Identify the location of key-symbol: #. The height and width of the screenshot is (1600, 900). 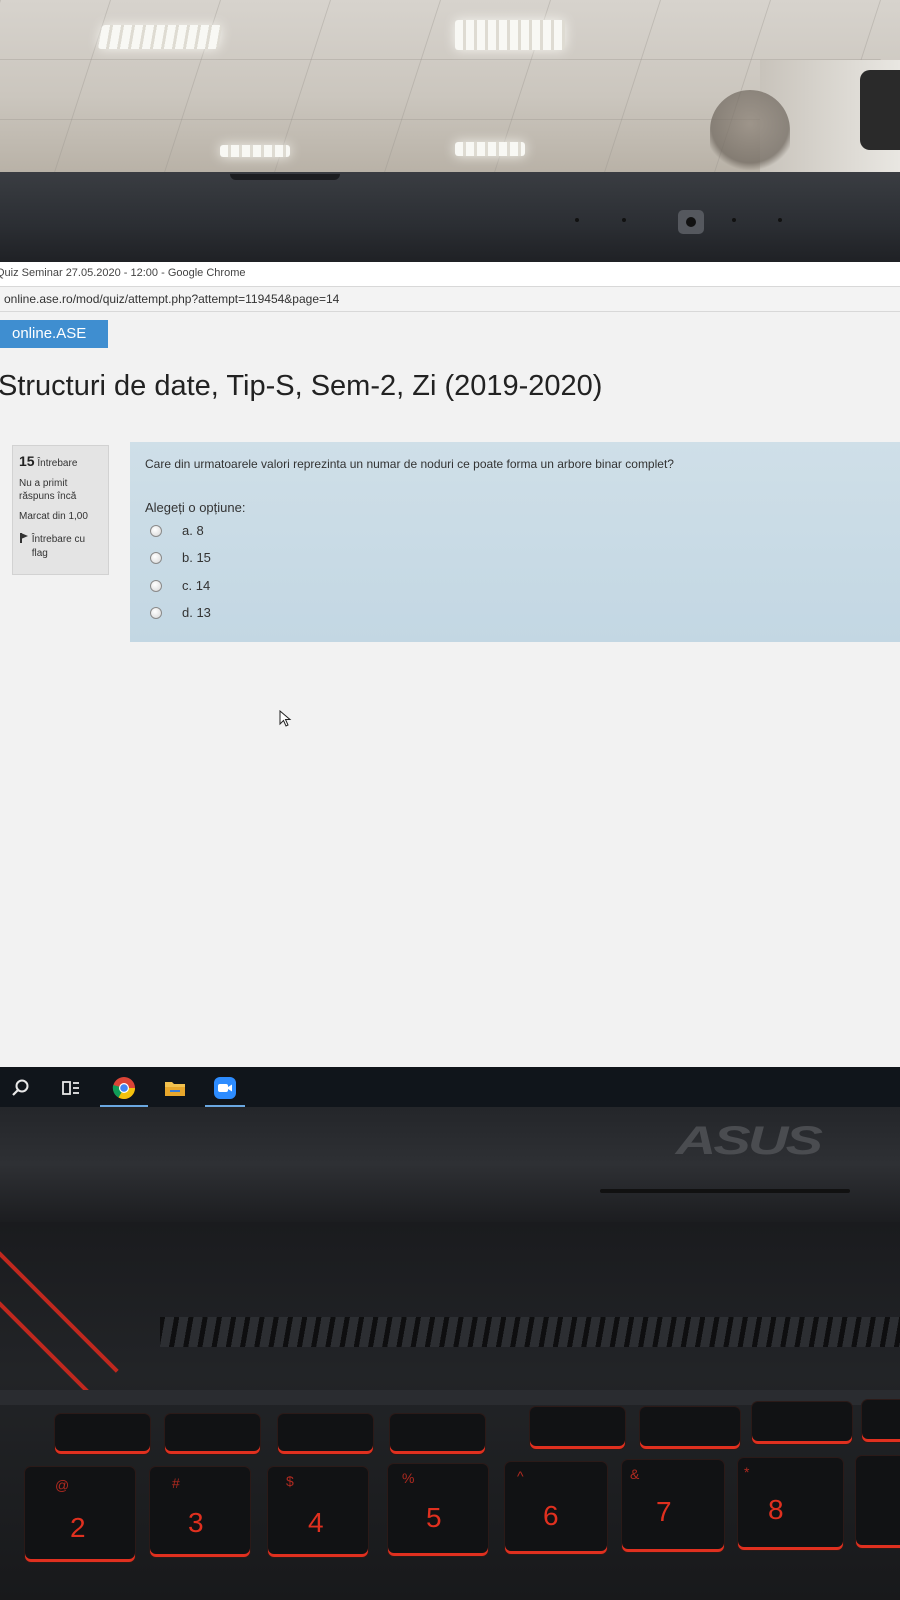
(176, 1483).